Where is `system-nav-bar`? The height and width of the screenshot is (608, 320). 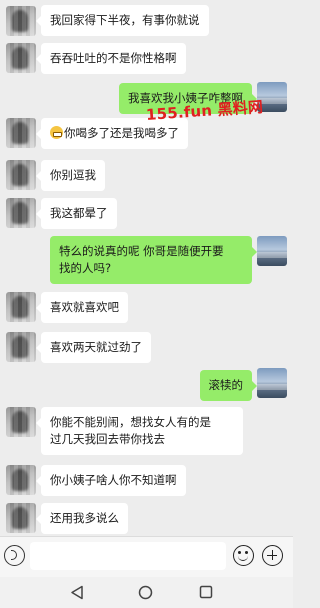 system-nav-bar is located at coordinates (146, 592).